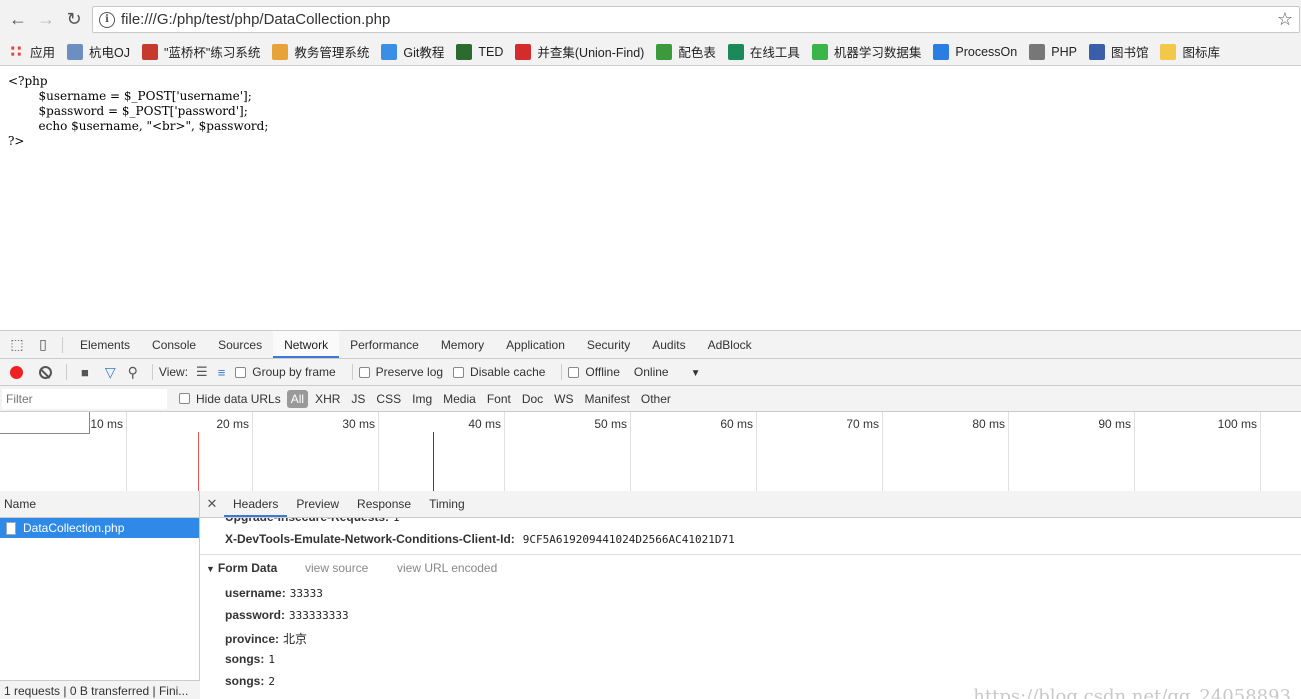 The width and height of the screenshot is (1301, 699). Describe the element at coordinates (222, 372) in the screenshot. I see `waterfall-icon: ≡` at that location.